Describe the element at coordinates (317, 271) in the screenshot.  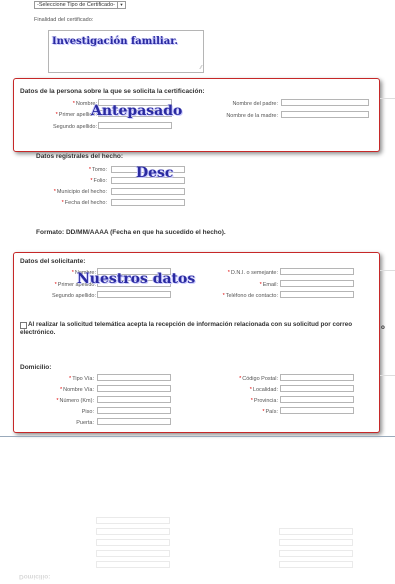
I see `dni-input` at that location.